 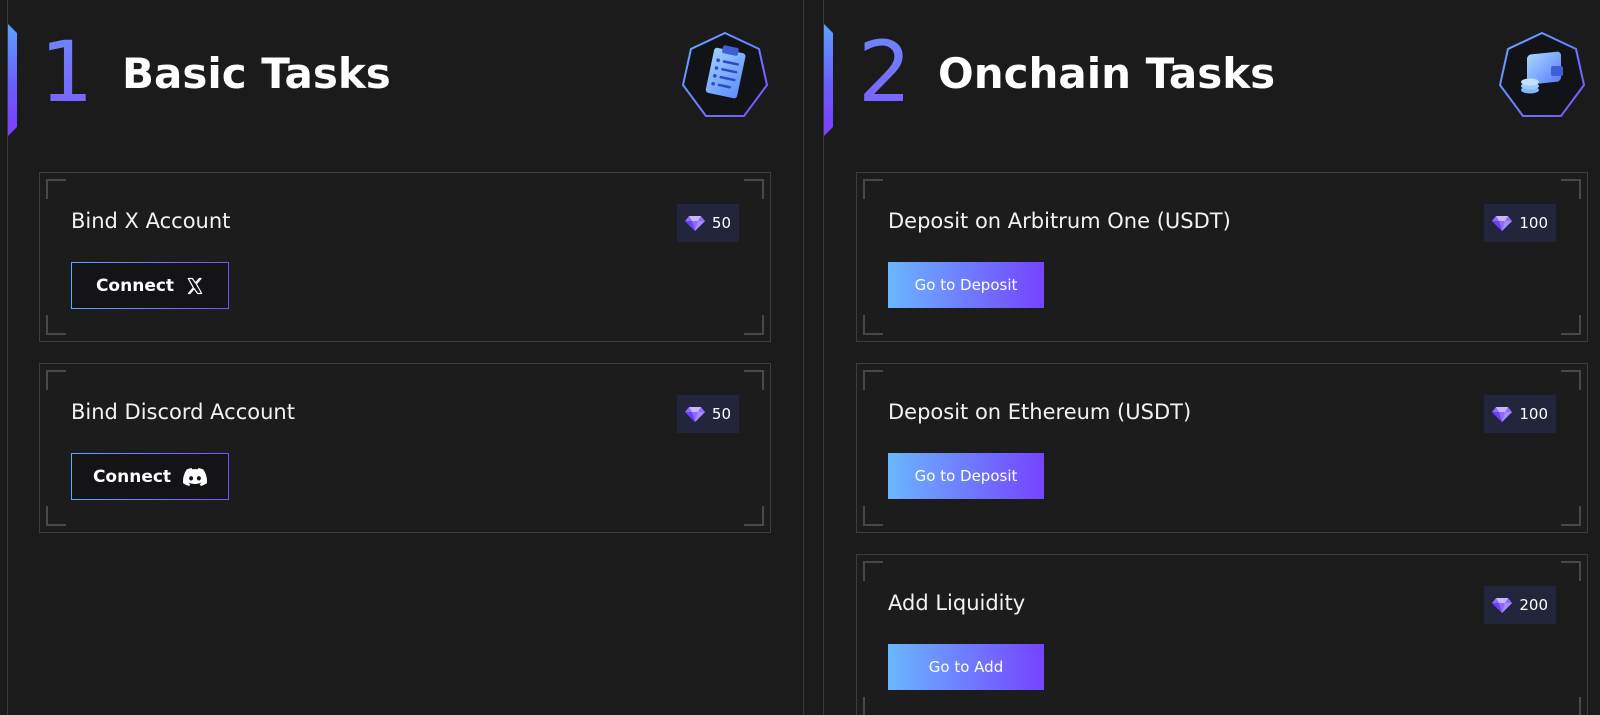 What do you see at coordinates (1222, 634) in the screenshot?
I see `task-card-add-liquidity: Add Liquidity 200 Go to Add` at bounding box center [1222, 634].